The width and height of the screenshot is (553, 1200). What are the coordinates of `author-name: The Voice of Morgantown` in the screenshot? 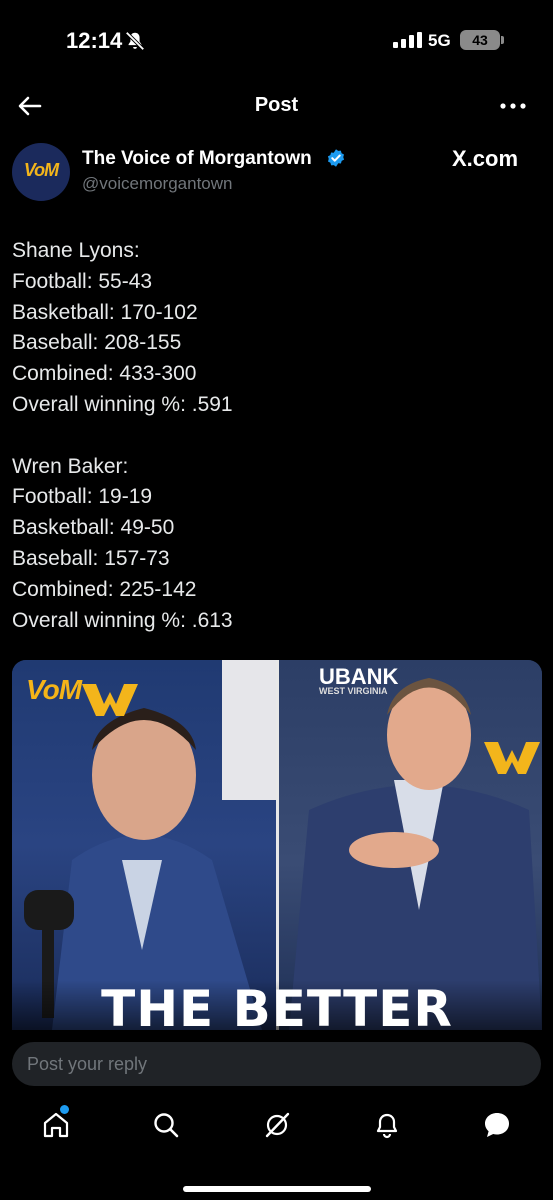 It's located at (197, 159).